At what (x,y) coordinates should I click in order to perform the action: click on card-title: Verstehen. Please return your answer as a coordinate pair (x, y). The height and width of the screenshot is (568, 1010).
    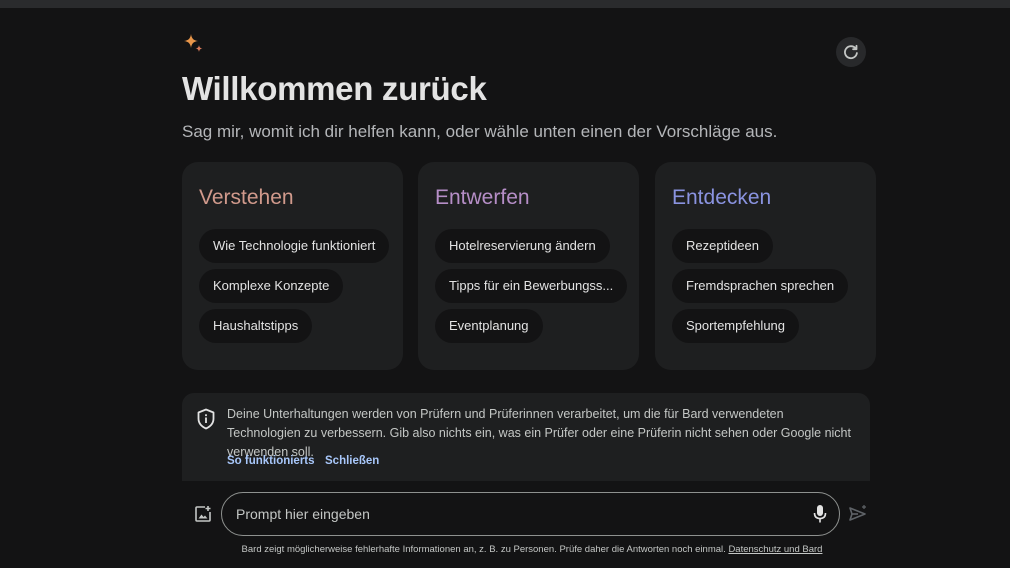
    Looking at the image, I should click on (246, 197).